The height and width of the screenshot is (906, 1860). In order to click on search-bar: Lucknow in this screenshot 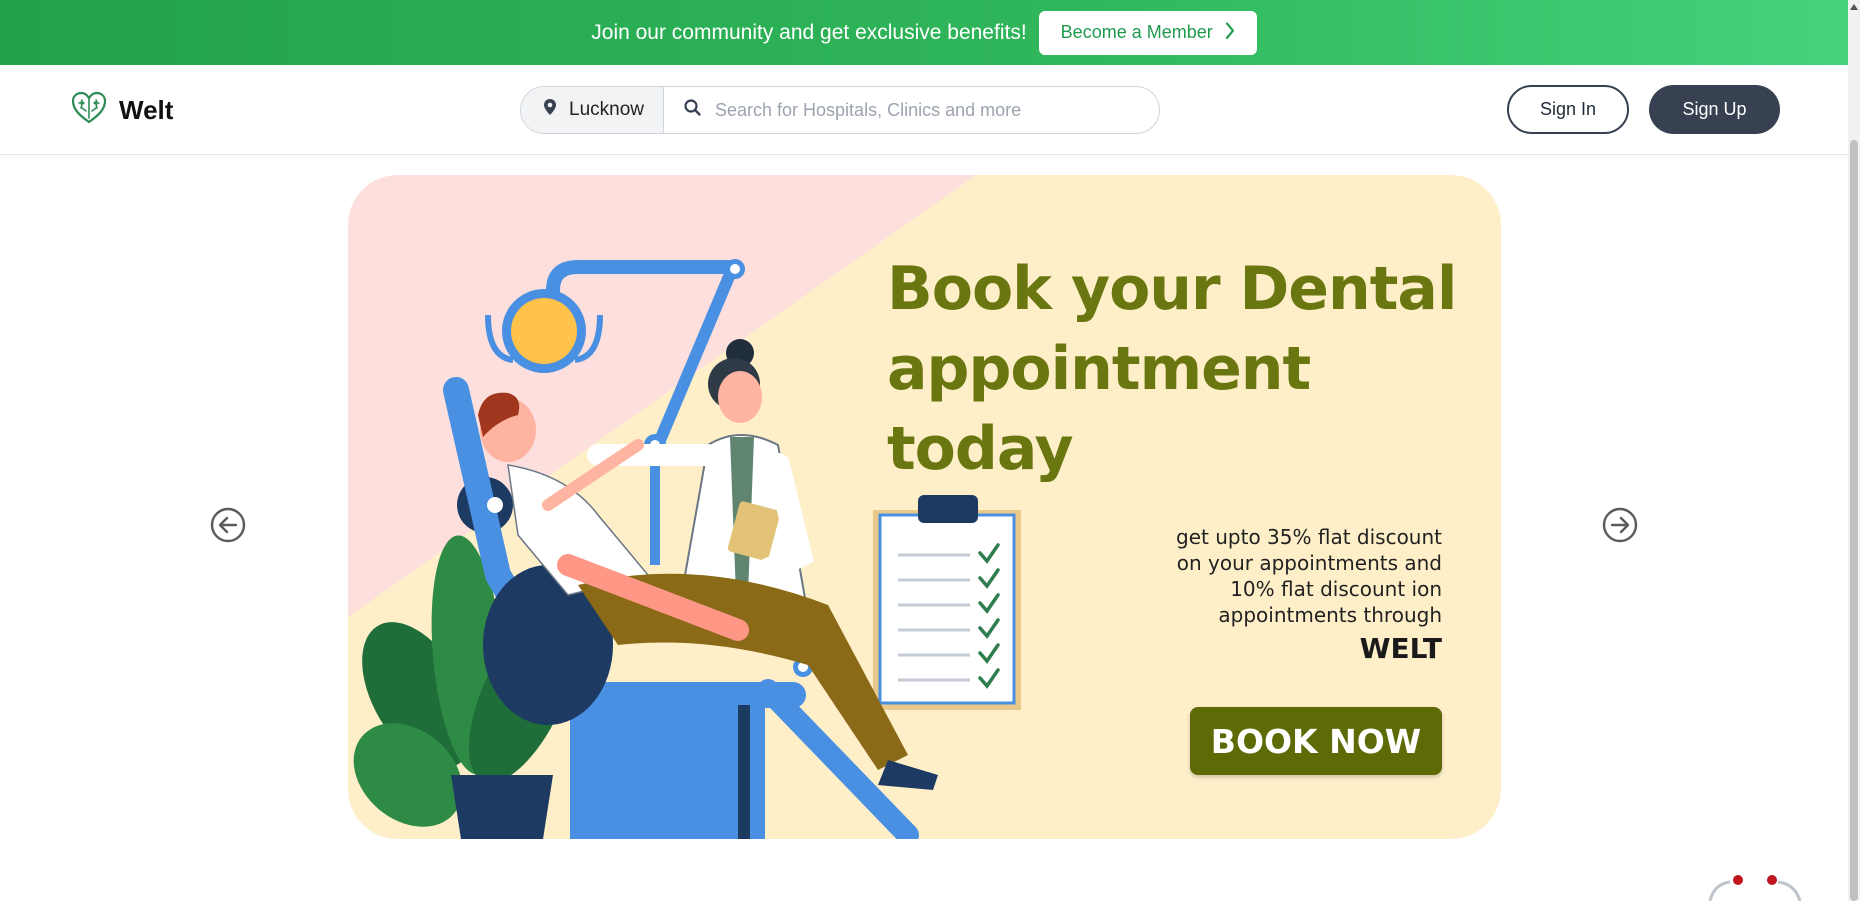, I will do `click(840, 110)`.